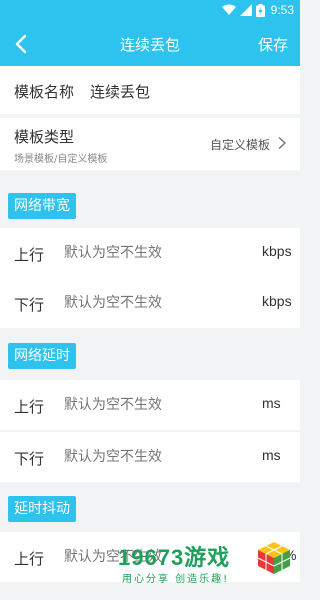 The height and width of the screenshot is (600, 320). I want to click on template-type-row: 模板类型 场景模板/自定义模板 自定义模板, so click(150, 144).